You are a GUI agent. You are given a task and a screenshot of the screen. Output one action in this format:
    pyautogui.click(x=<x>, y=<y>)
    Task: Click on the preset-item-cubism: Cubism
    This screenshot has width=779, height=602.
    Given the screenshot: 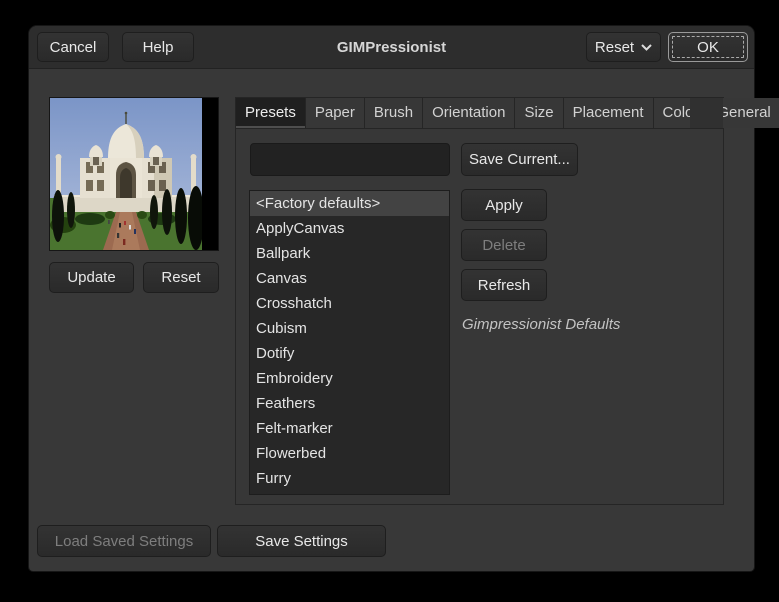 What is the action you would take?
    pyautogui.click(x=349, y=328)
    